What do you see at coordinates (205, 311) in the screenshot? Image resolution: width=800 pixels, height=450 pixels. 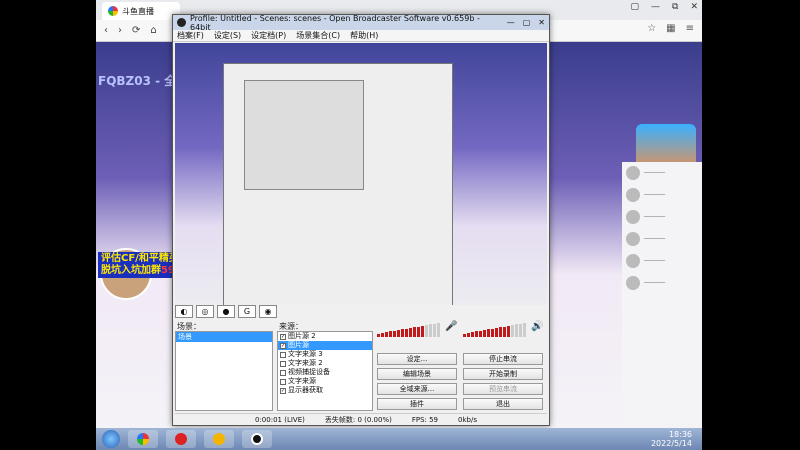 I see `app-icon: ◎` at bounding box center [205, 311].